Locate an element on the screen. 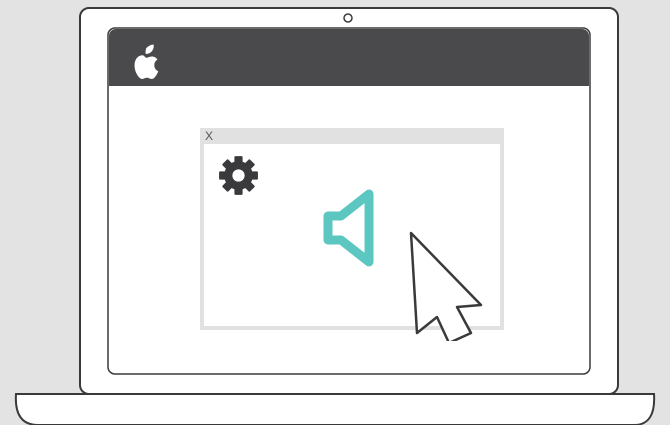  dialog-titlebar: X is located at coordinates (352, 136).